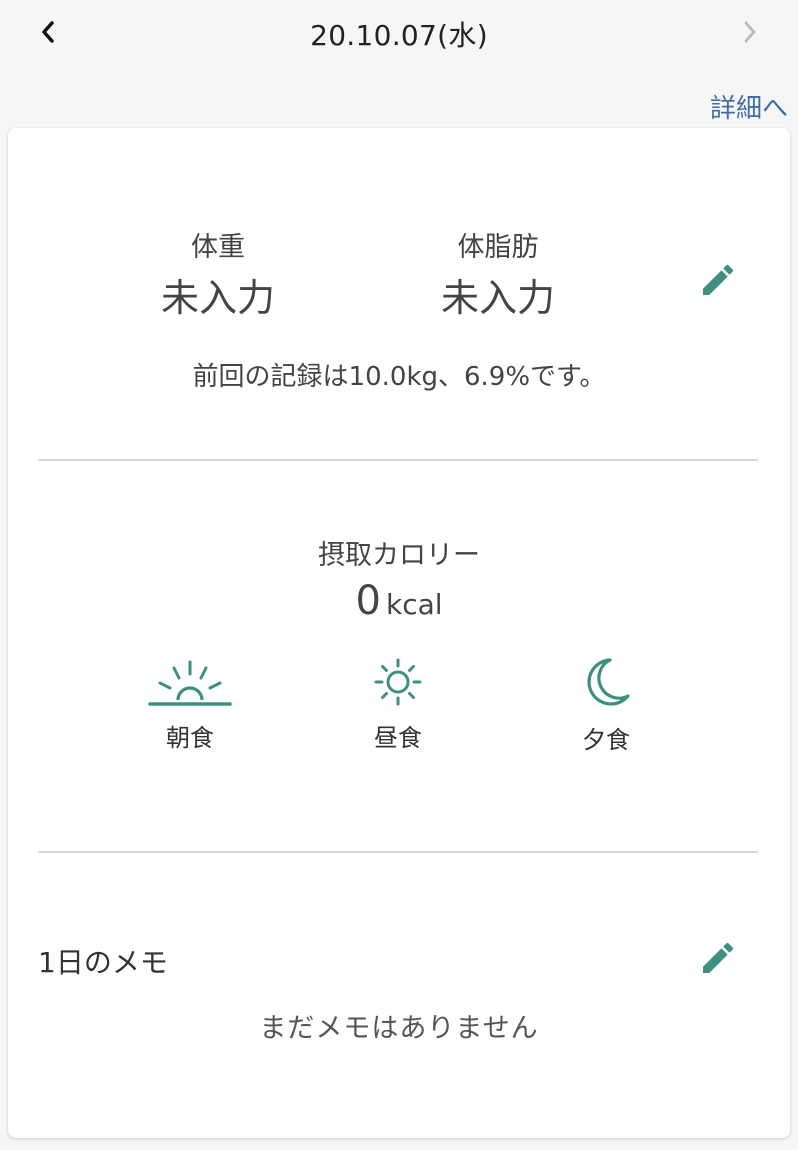 The width and height of the screenshot is (798, 1150). What do you see at coordinates (399, 35) in the screenshot?
I see `page-title: 20.10.07(水)` at bounding box center [399, 35].